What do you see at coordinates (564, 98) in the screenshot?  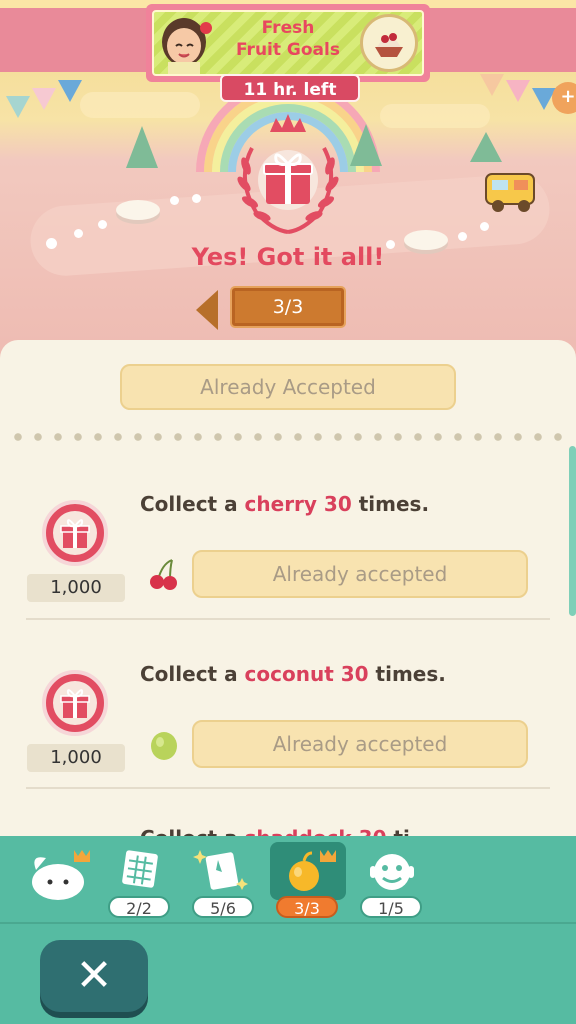 I see `add-button: +` at bounding box center [564, 98].